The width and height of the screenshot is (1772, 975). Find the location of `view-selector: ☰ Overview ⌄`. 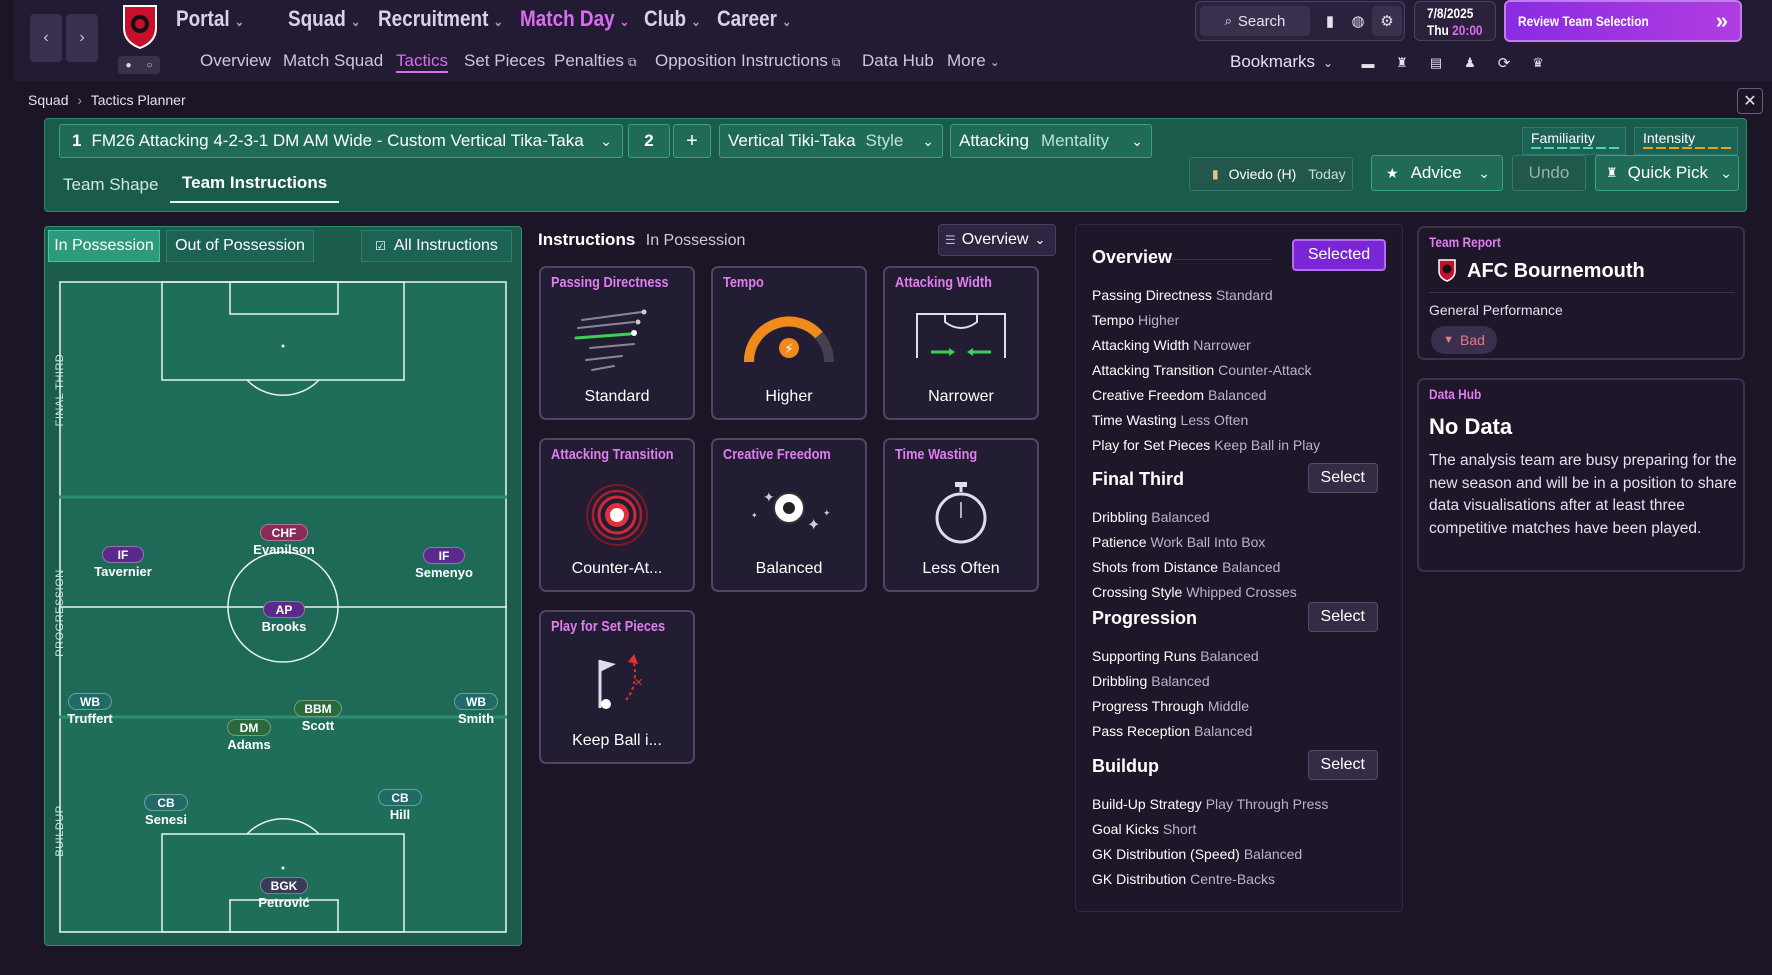

view-selector: ☰ Overview ⌄ is located at coordinates (997, 240).